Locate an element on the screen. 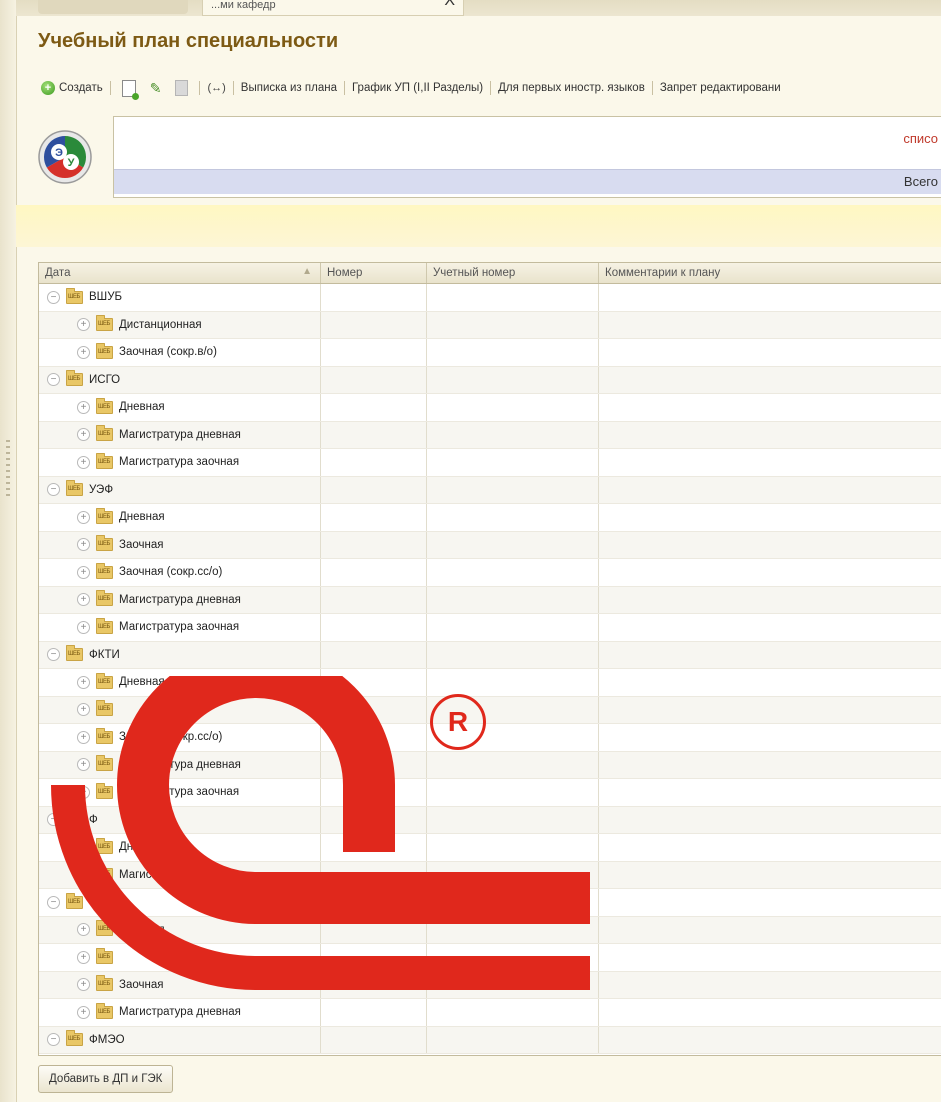 This screenshot has height=1102, width=941. tree-node: − ШЕБ ФМЭО is located at coordinates (82, 1038).